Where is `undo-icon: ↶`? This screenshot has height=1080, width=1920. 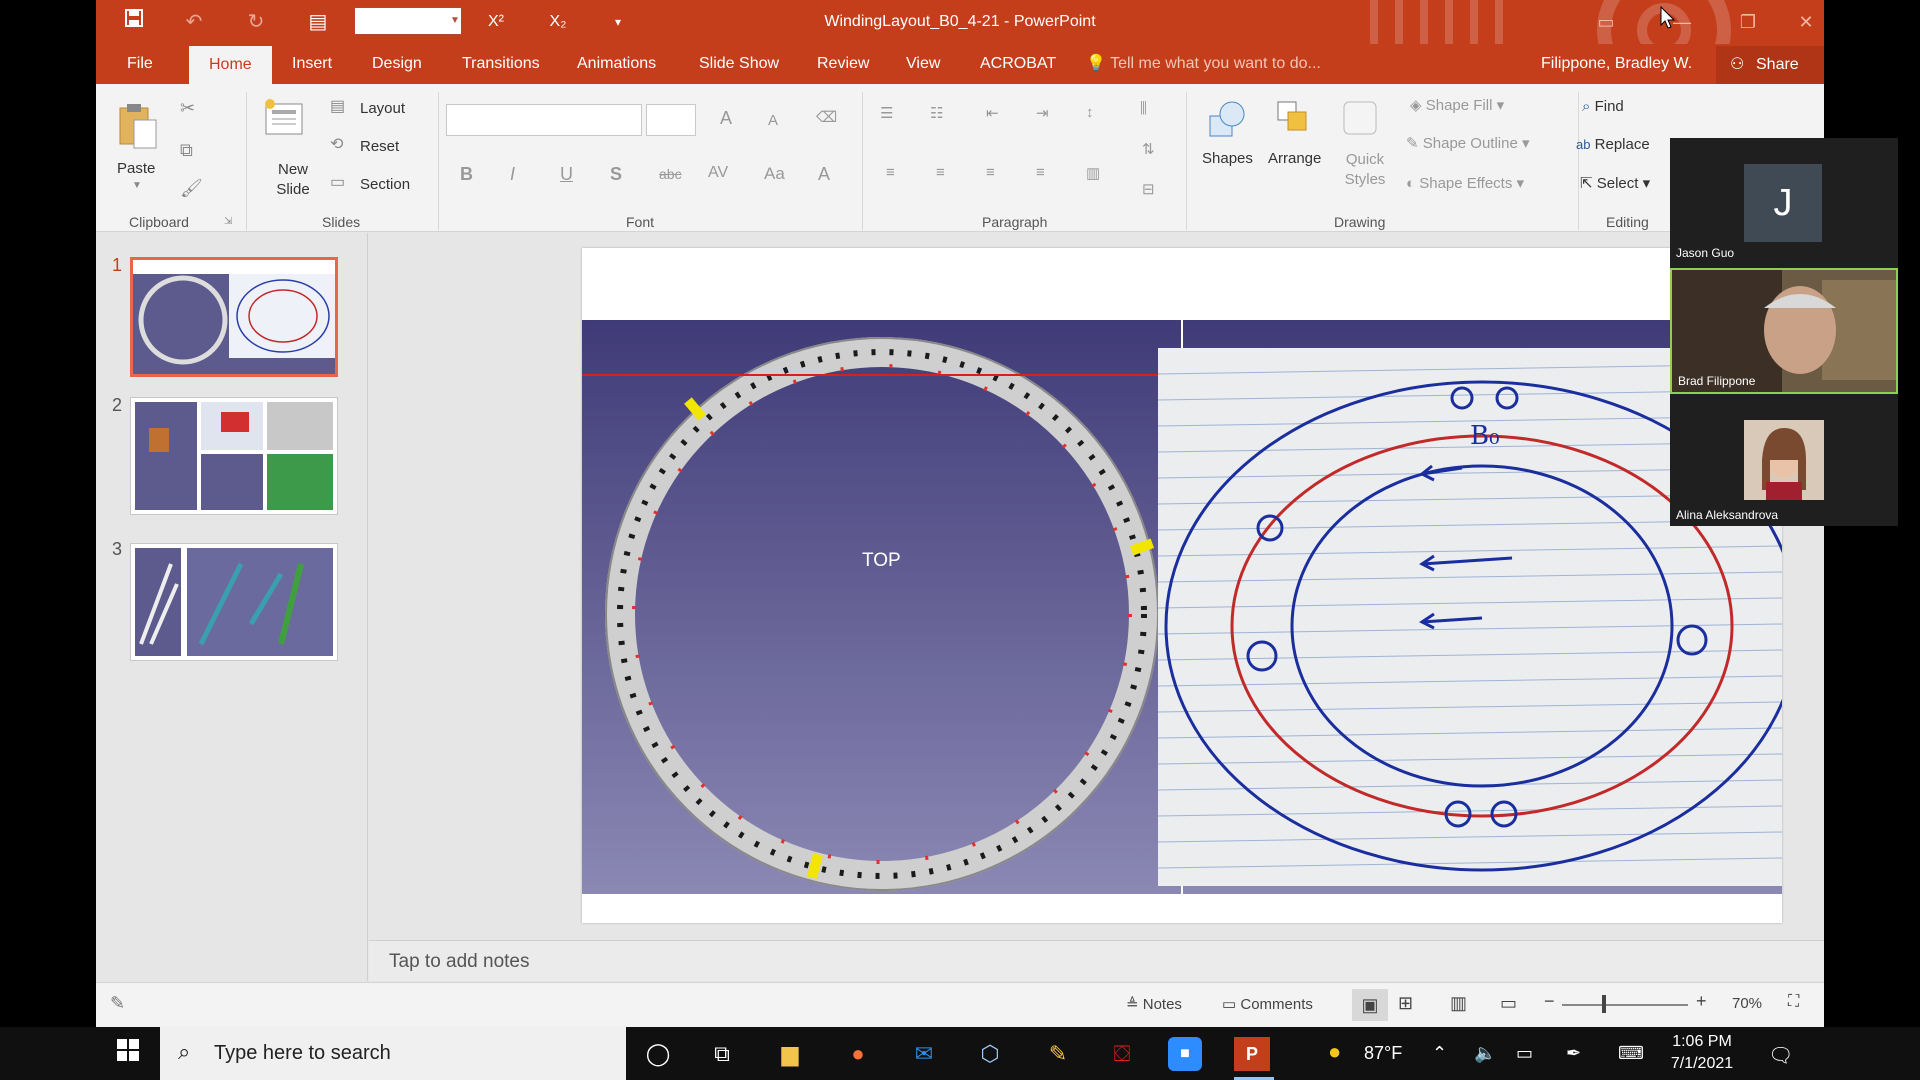 undo-icon: ↶ is located at coordinates (194, 22).